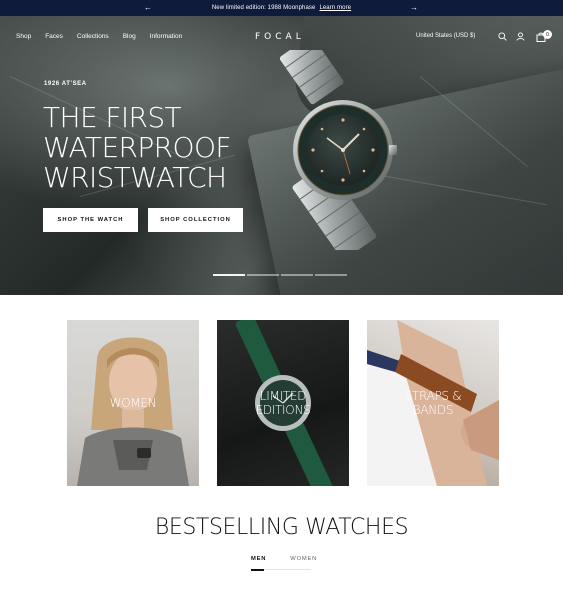  I want to click on hero-headline-line: WATERPROOF, so click(137, 147).